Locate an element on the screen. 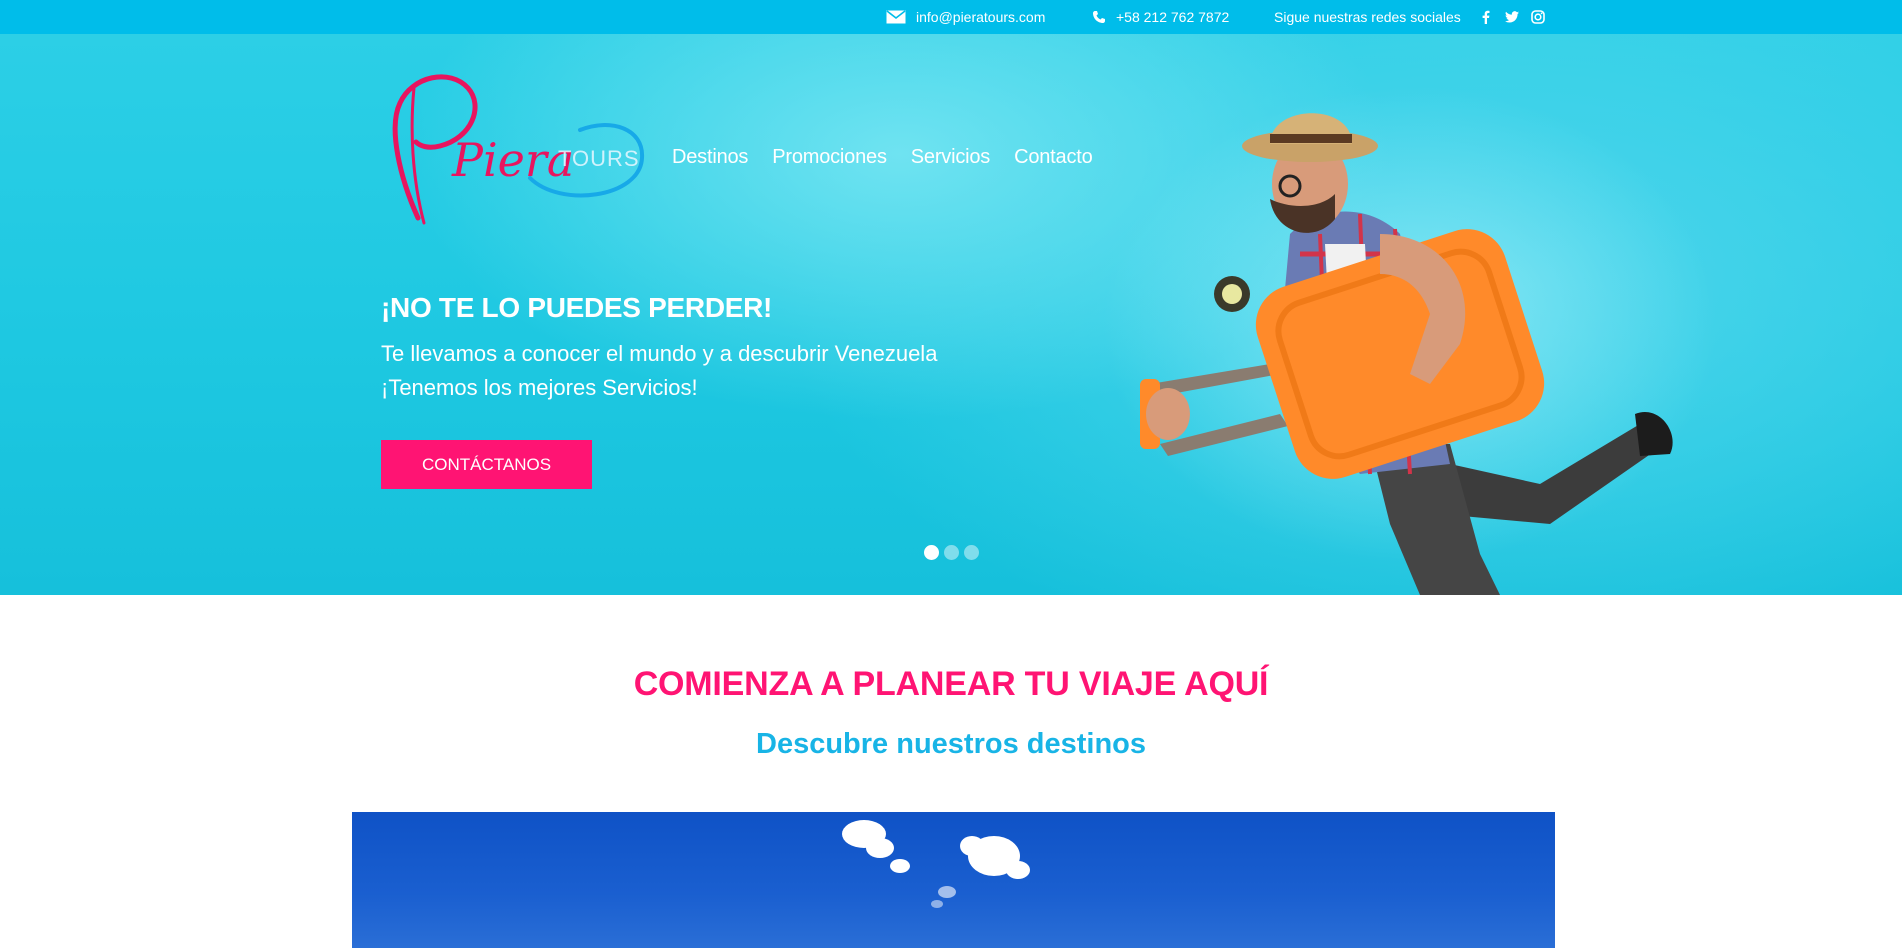 The width and height of the screenshot is (1902, 948). social-label: Sigue nuestras redes sociales is located at coordinates (1367, 17).